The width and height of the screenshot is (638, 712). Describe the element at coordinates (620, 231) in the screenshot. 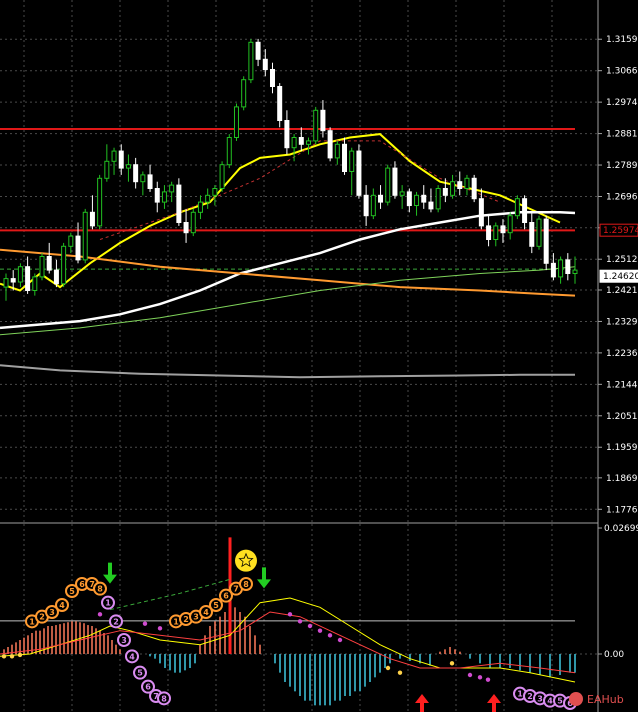

I see `price-tag-label: 1.25974` at that location.